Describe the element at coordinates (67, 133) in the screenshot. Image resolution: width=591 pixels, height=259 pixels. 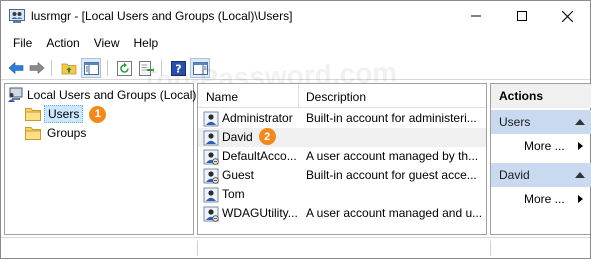
I see `tree-label-groups: Groups` at that location.